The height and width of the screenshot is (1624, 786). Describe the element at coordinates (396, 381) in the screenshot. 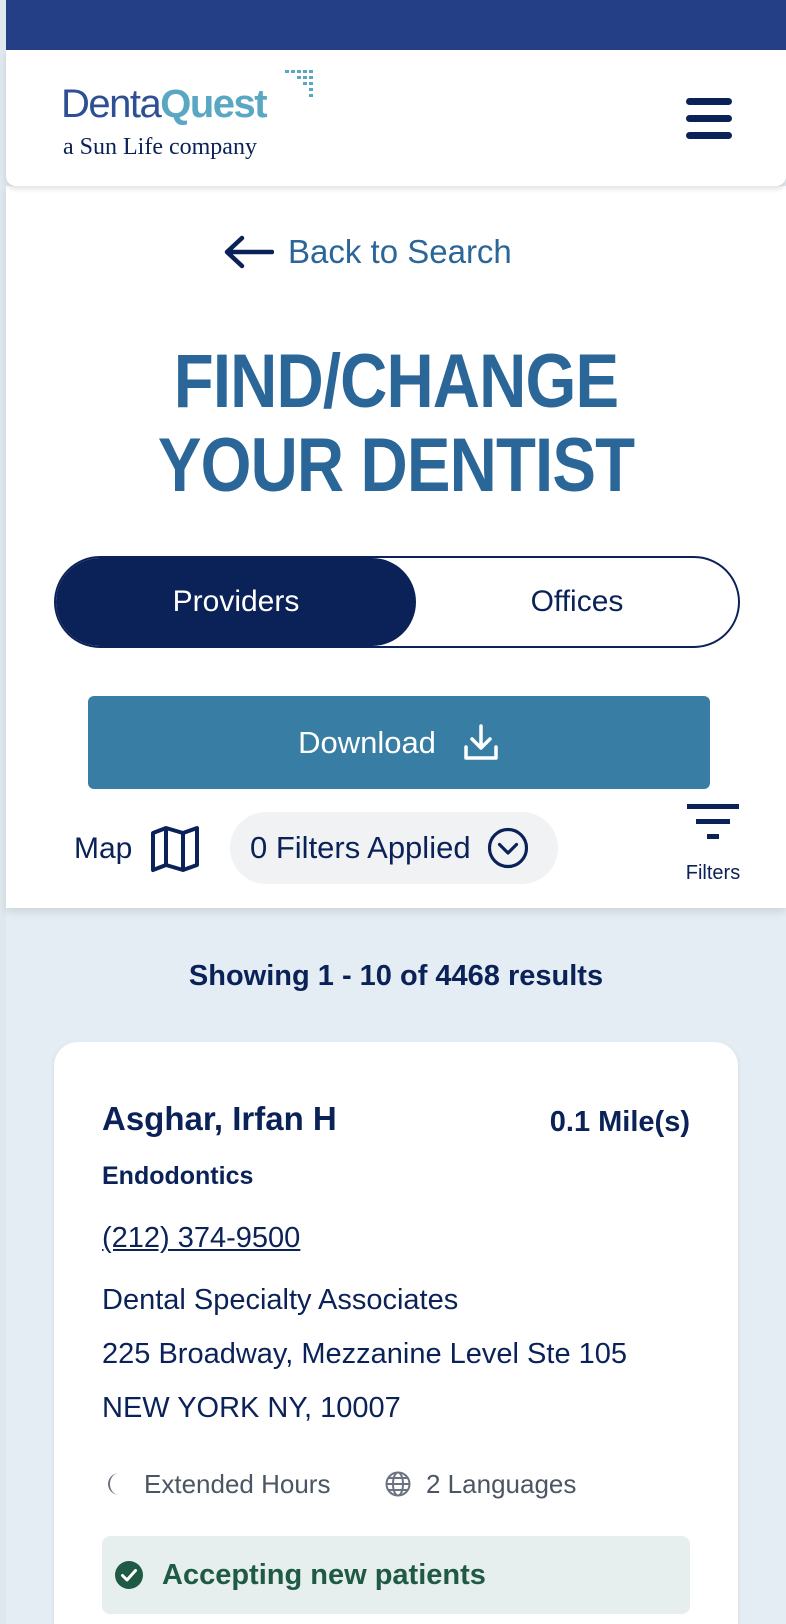

I see `page-title-line-1: FIND/CHANGE` at that location.